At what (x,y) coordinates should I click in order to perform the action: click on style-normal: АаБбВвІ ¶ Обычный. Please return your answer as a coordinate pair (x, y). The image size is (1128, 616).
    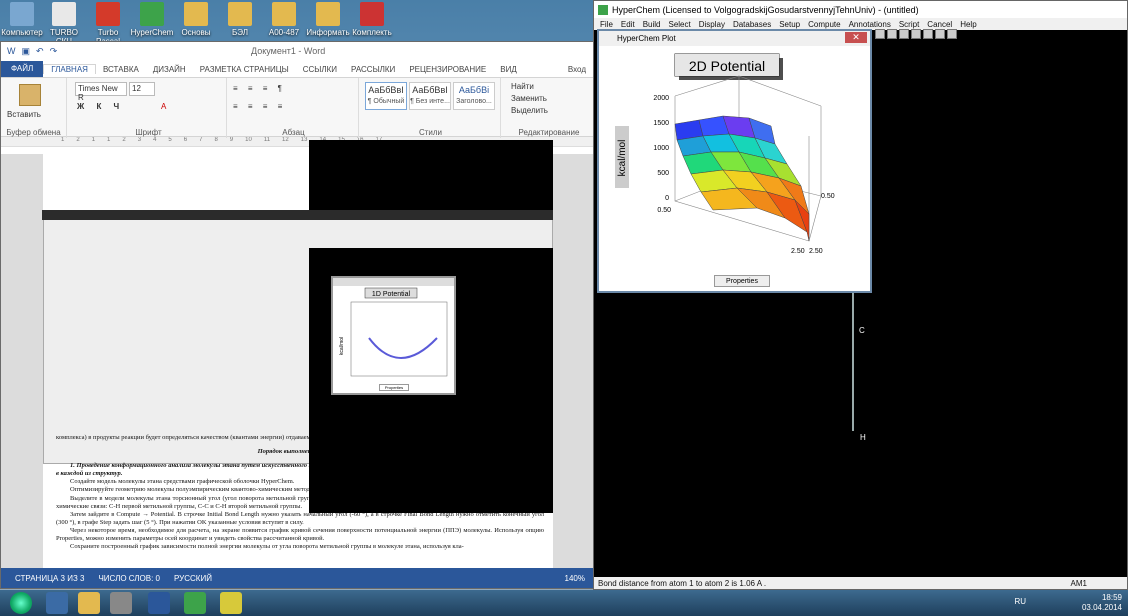
    Looking at the image, I should click on (386, 96).